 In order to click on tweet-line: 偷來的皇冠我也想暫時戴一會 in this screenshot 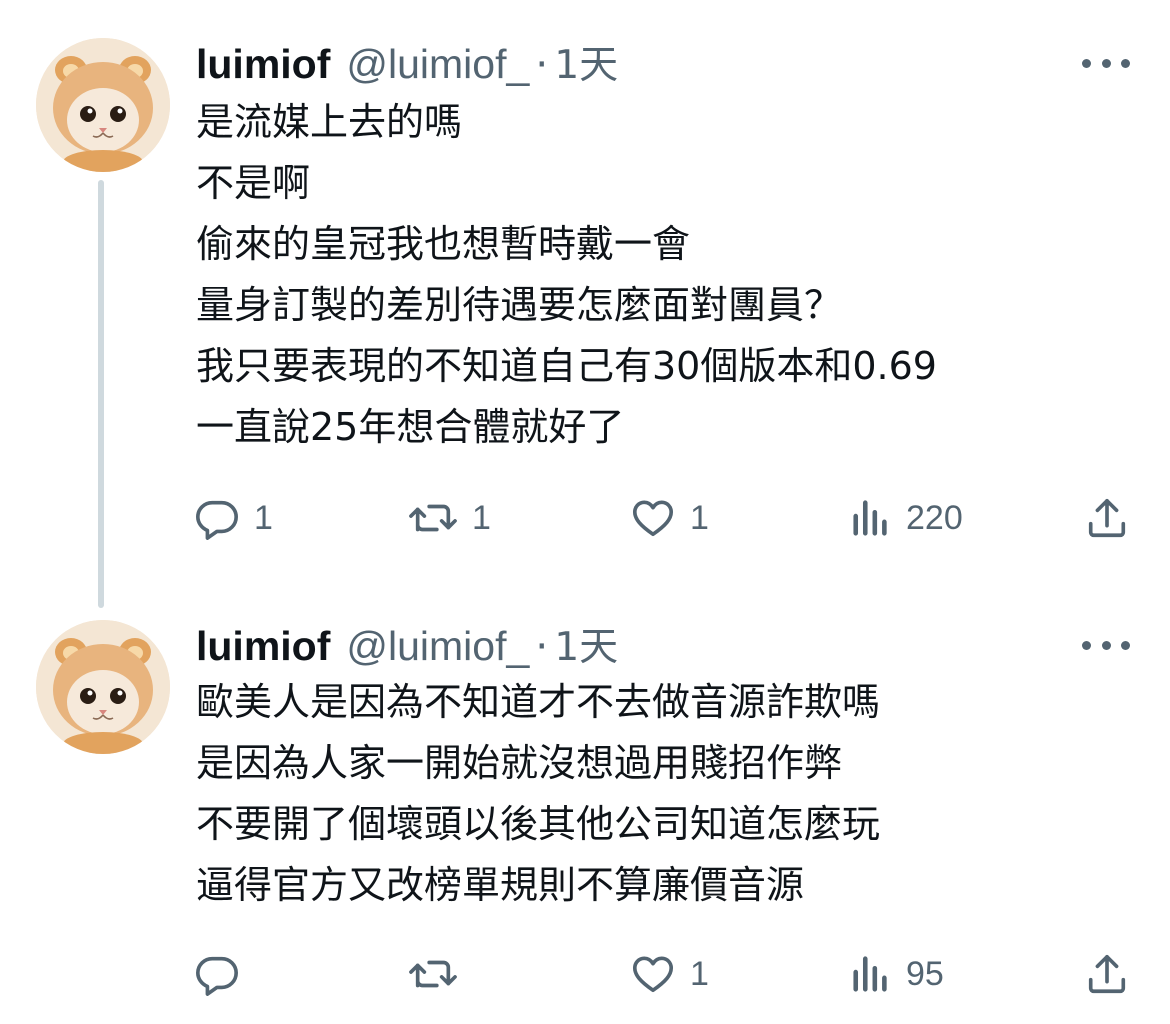, I will do `click(443, 244)`.